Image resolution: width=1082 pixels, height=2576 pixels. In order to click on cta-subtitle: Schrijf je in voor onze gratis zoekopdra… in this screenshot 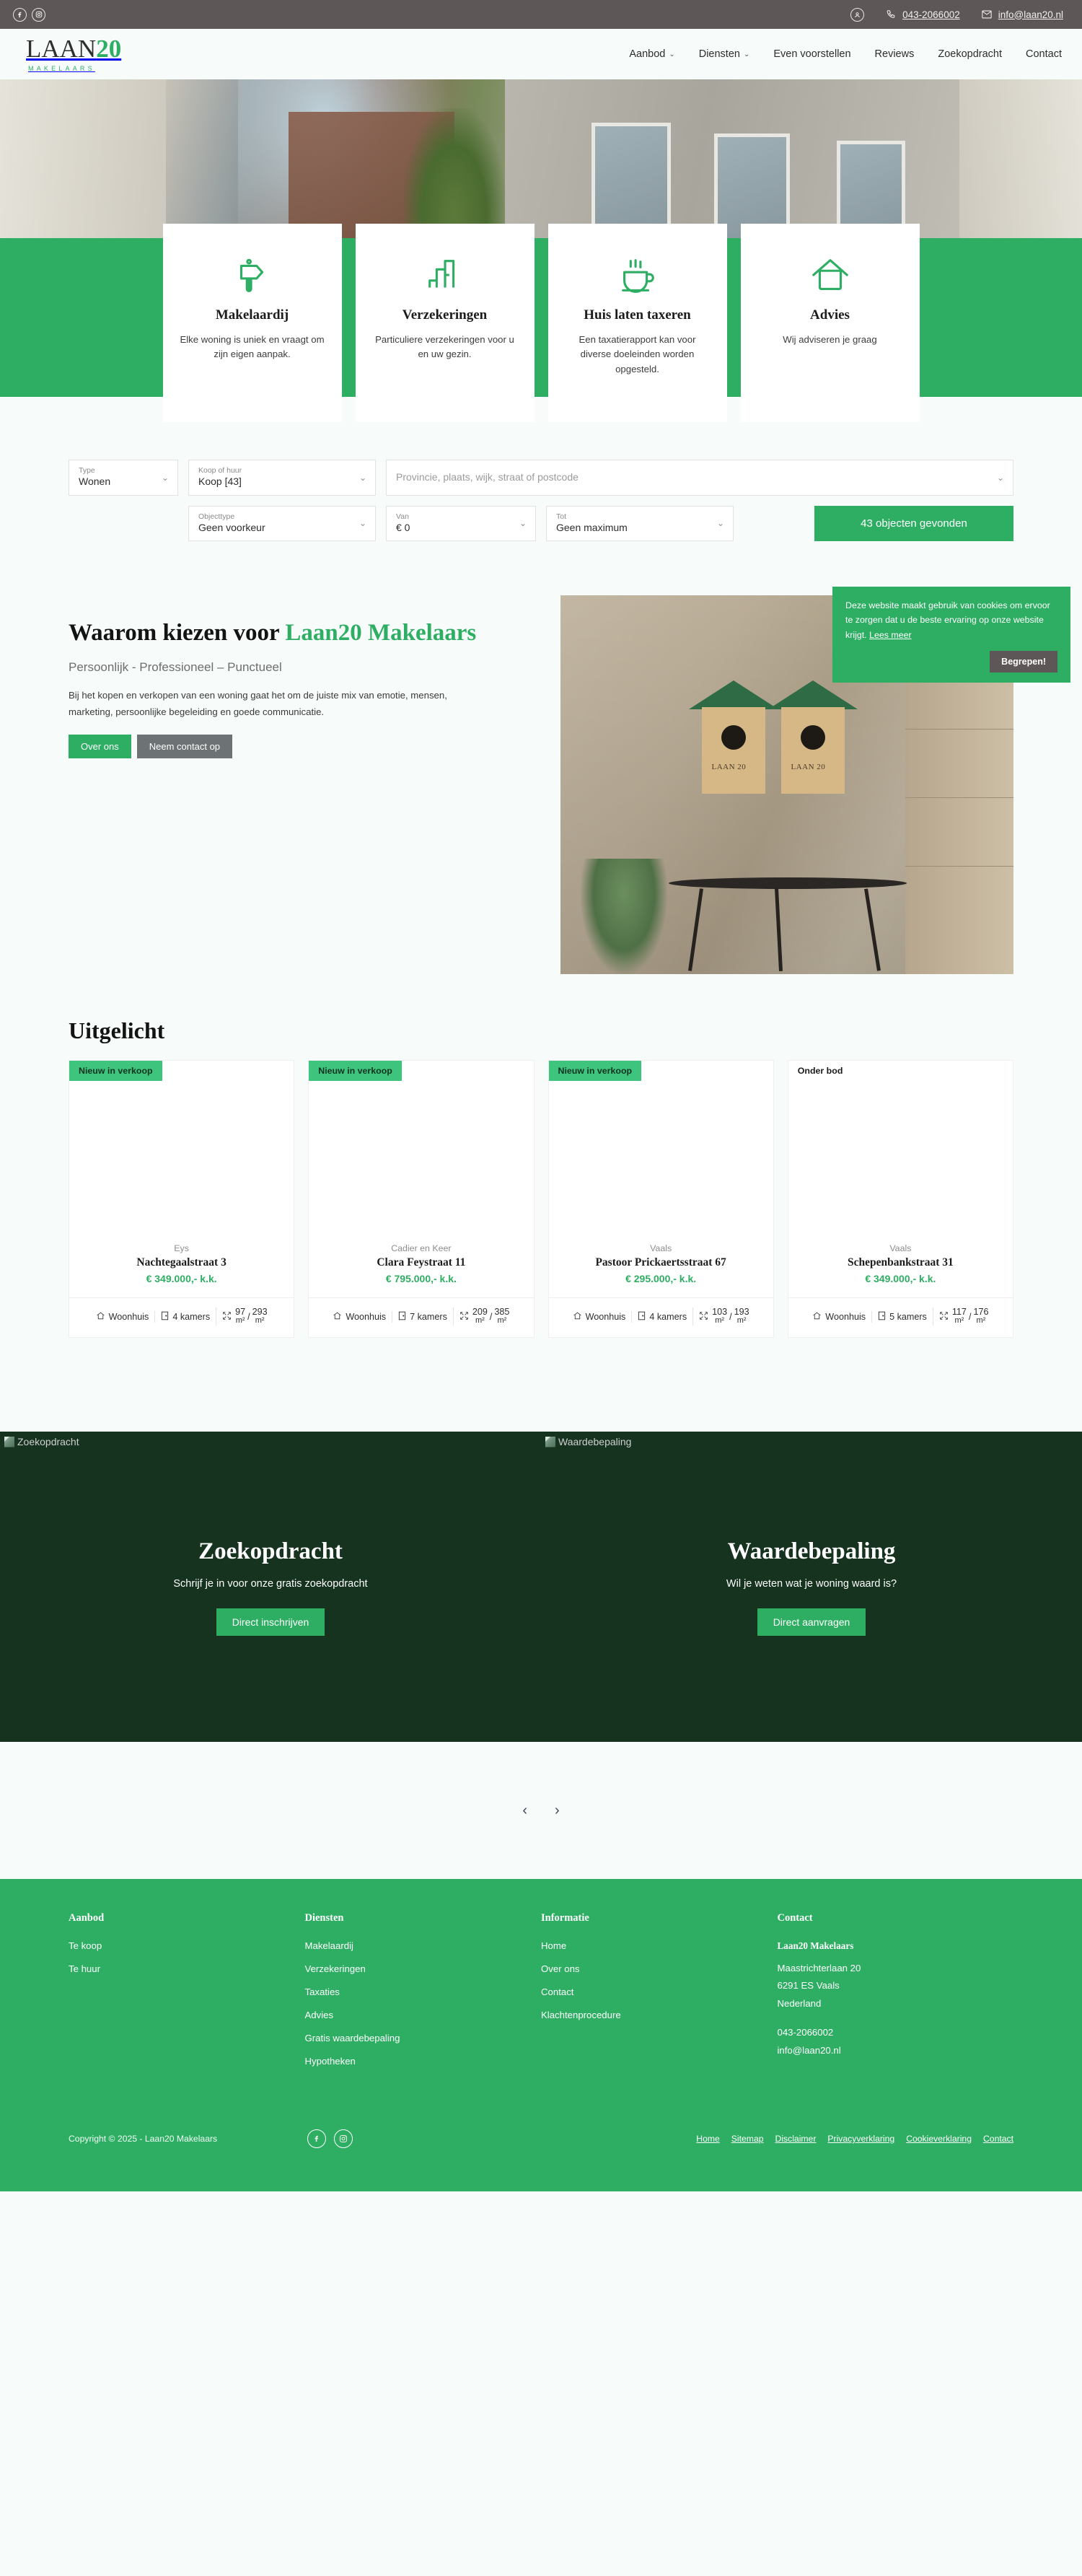, I will do `click(270, 1583)`.